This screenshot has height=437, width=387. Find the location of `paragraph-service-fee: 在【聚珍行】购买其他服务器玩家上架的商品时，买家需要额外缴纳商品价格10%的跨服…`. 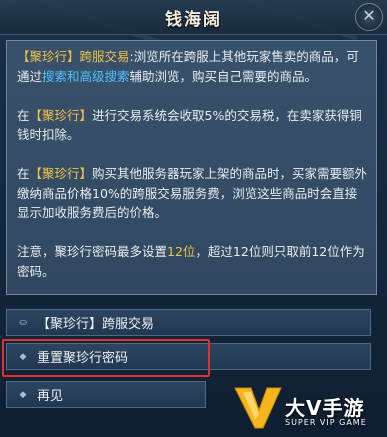

paragraph-service-fee: 在【聚珍行】购买其他服务器玩家上架的商品时，买家需要额外缴纳商品价格10%的跨服… is located at coordinates (192, 193).